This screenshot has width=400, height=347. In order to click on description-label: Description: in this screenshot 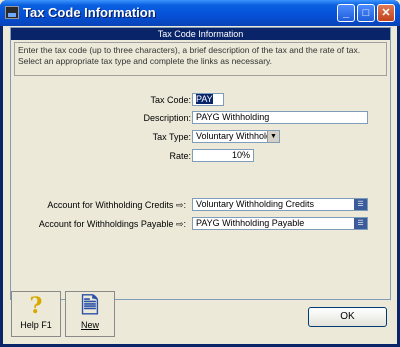, I will do `click(167, 118)`.